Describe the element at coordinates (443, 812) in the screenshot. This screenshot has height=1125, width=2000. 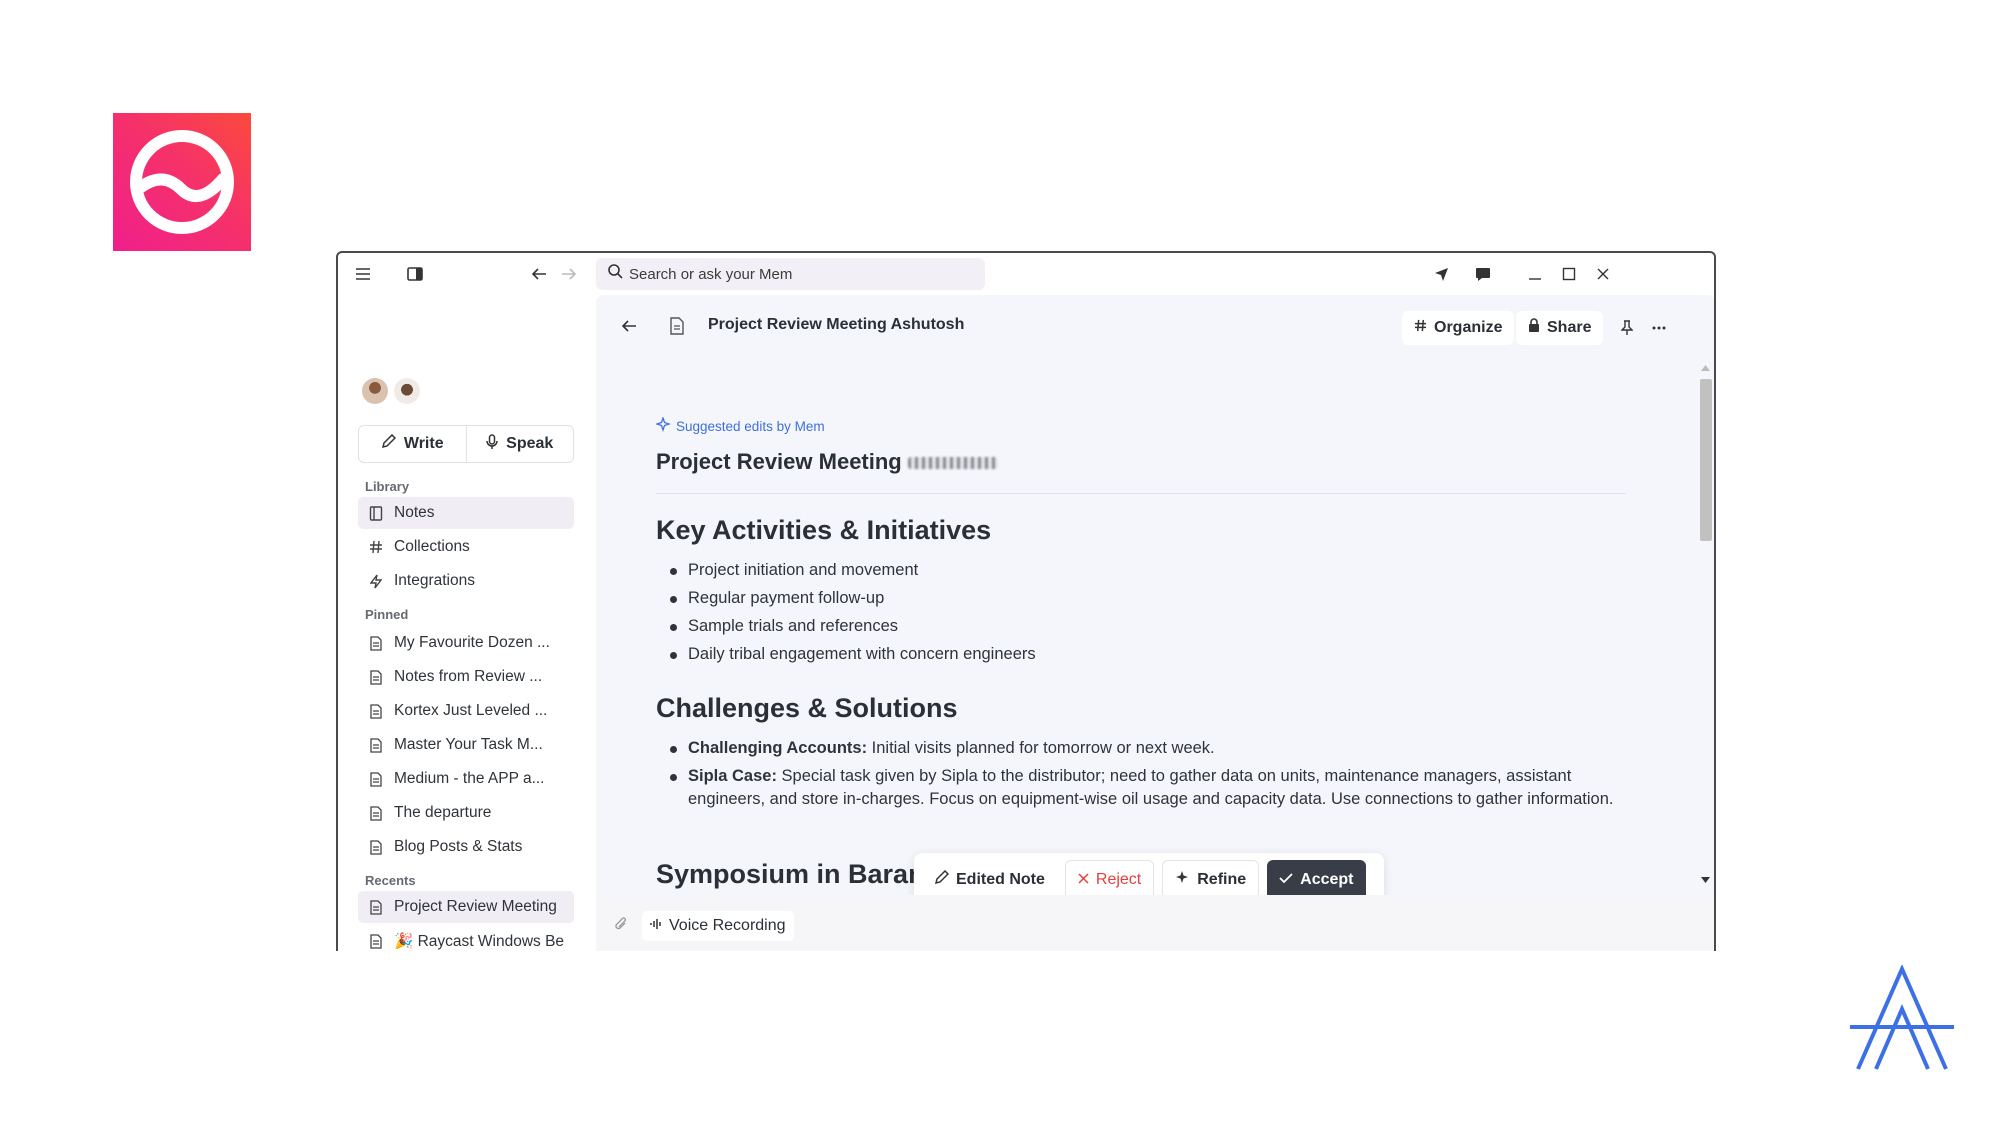
I see `pinned-item-label: The departure` at that location.